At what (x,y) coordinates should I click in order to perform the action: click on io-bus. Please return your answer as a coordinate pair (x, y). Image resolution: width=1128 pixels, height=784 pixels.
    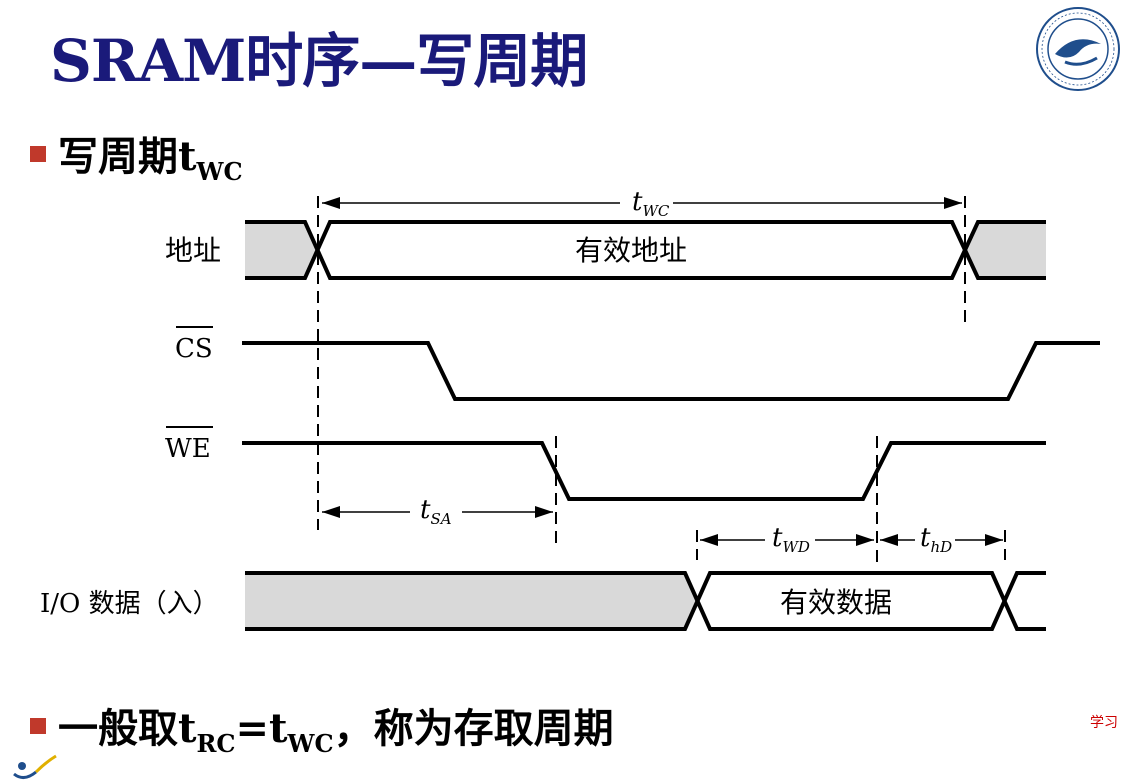
    Looking at the image, I should click on (645, 601).